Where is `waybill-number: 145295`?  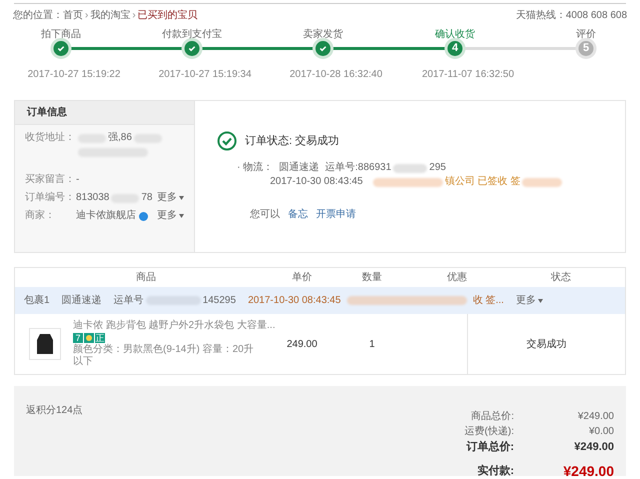
waybill-number: 145295 is located at coordinates (219, 301).